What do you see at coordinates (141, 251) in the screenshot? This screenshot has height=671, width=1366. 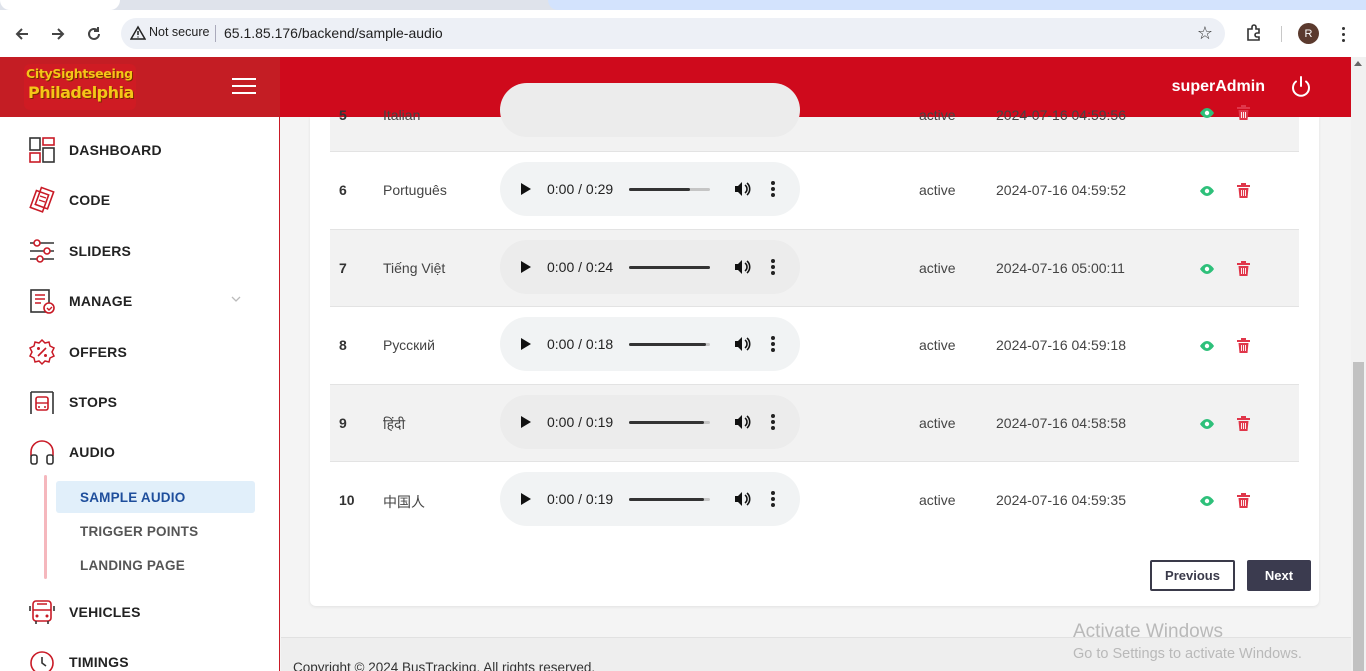 I see `sidebar-item-sliders: SLIDERS` at bounding box center [141, 251].